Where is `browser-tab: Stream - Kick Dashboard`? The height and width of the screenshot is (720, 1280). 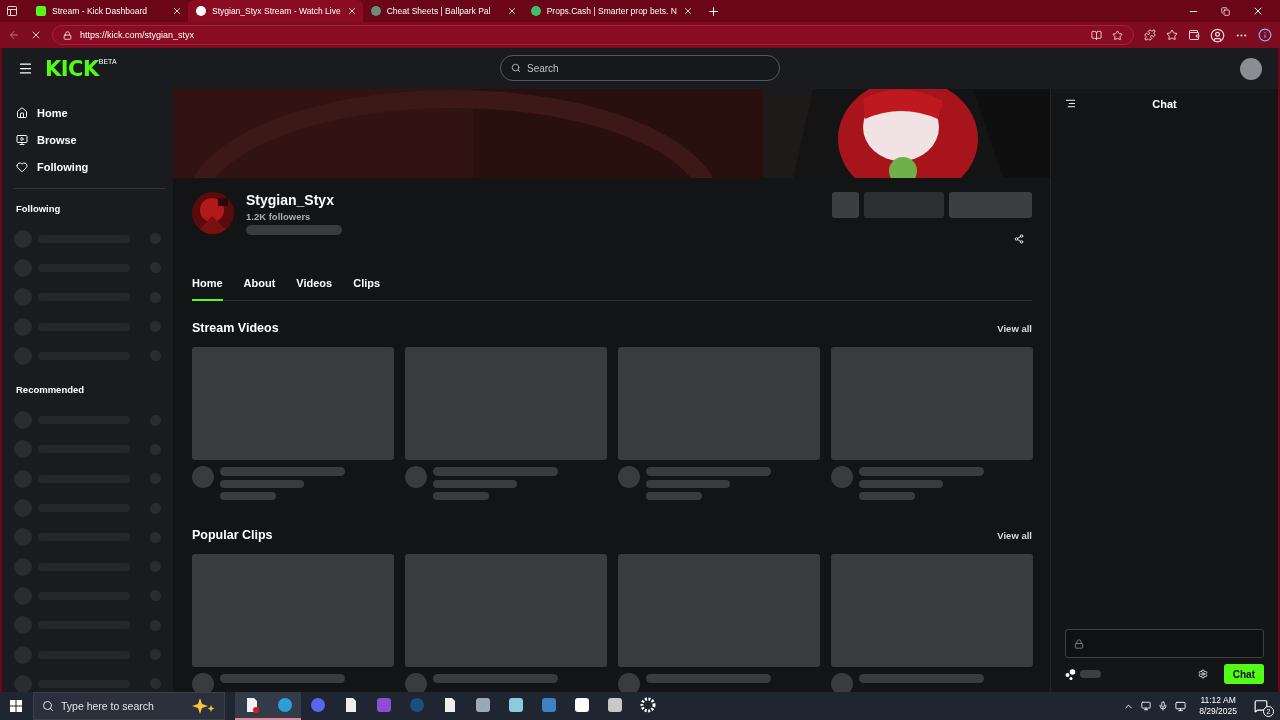 browser-tab: Stream - Kick Dashboard is located at coordinates (108, 11).